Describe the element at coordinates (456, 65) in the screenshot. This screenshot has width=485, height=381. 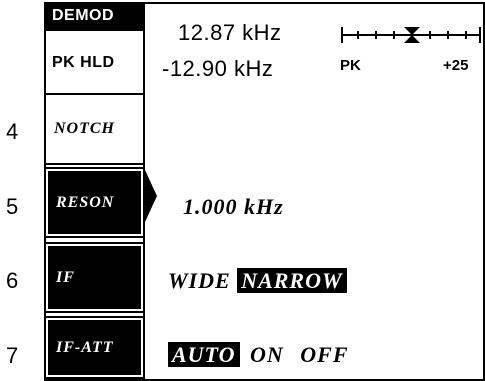
I see `meter-right-label: +25` at that location.